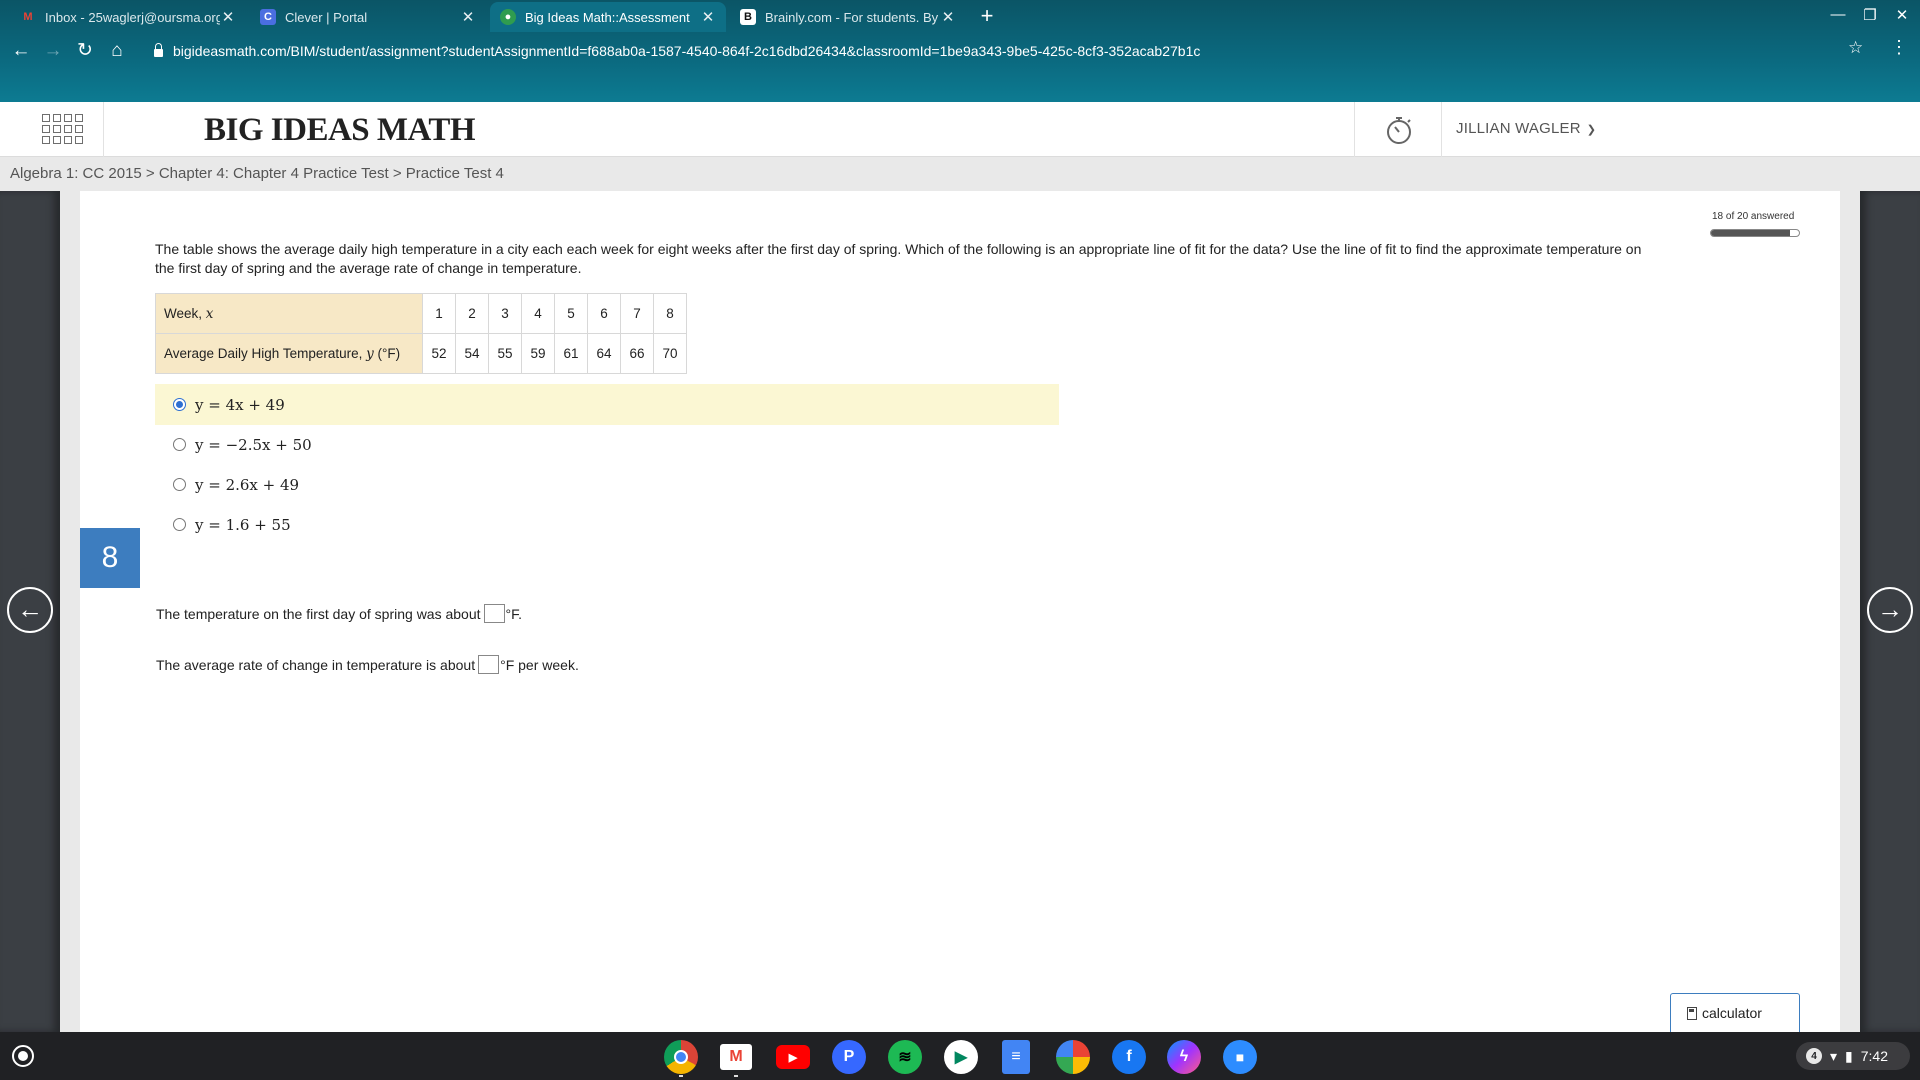  I want to click on tab-big-ideas-math: ● Big Ideas Math::Assessment ✕, so click(608, 17).